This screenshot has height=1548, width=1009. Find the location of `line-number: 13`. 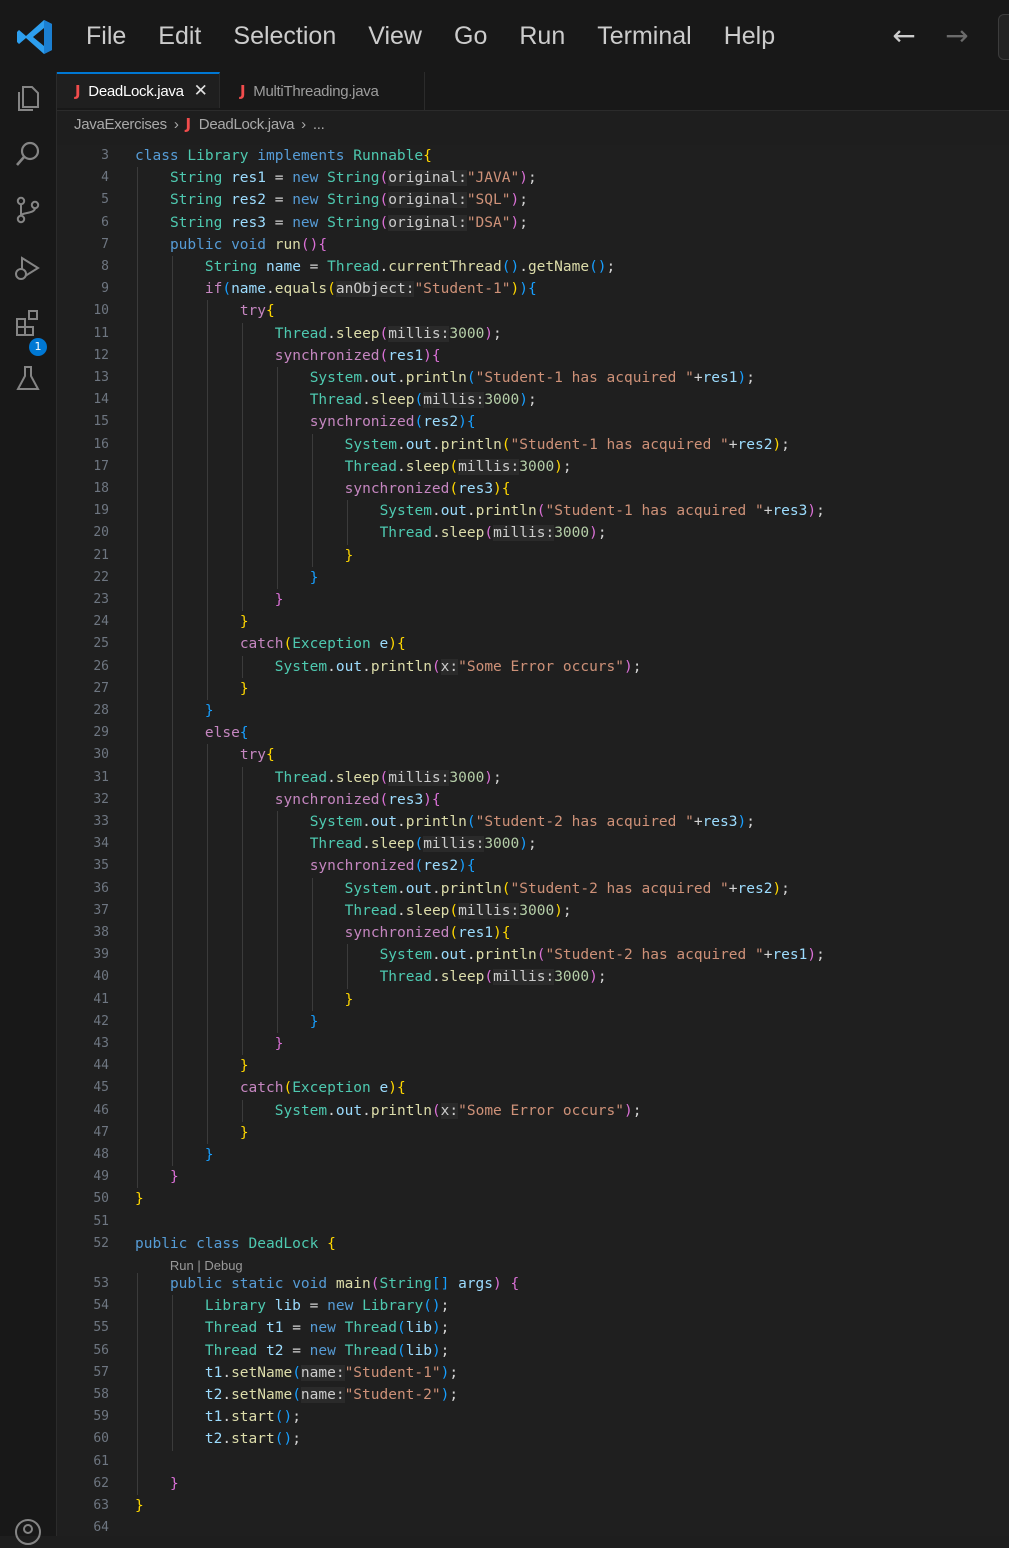

line-number: 13 is located at coordinates (101, 377).